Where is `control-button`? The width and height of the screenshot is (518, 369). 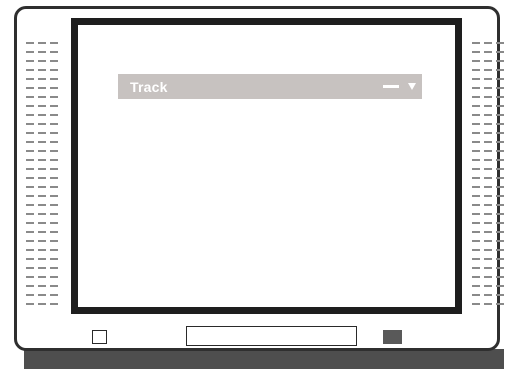 control-button is located at coordinates (392, 337).